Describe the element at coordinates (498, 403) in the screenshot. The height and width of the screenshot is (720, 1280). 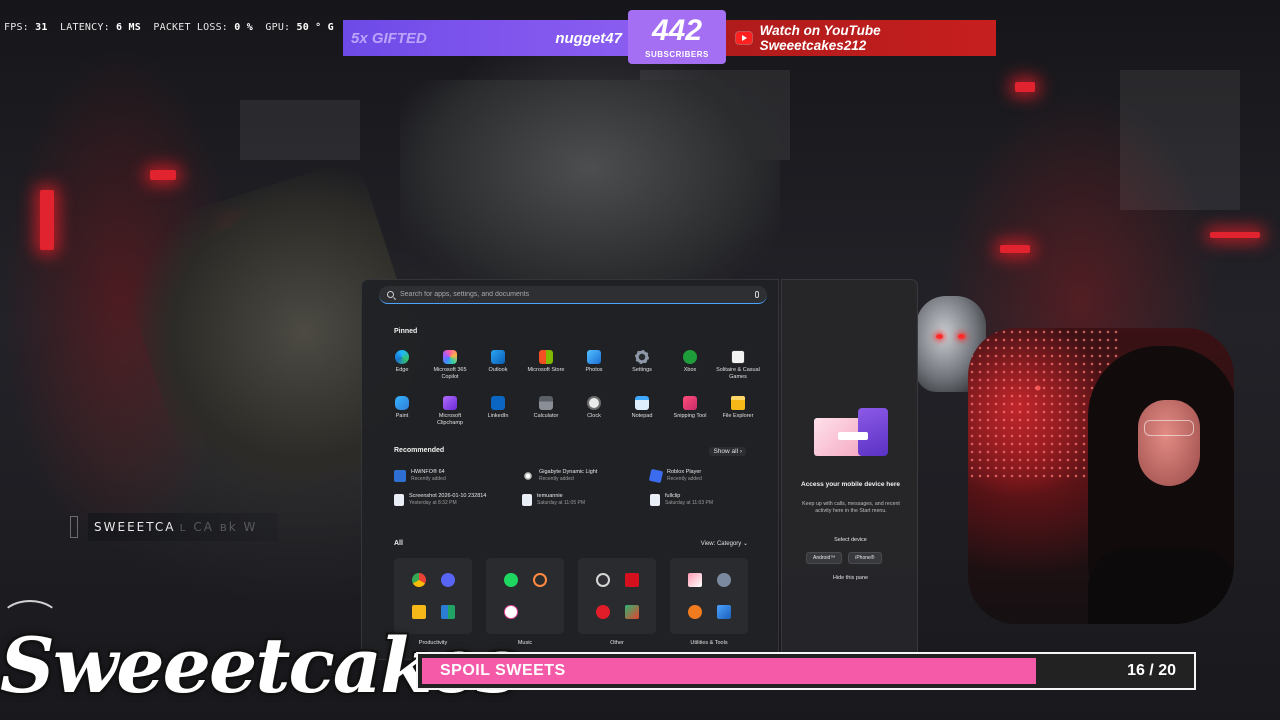
I see `linkedin-icon` at that location.